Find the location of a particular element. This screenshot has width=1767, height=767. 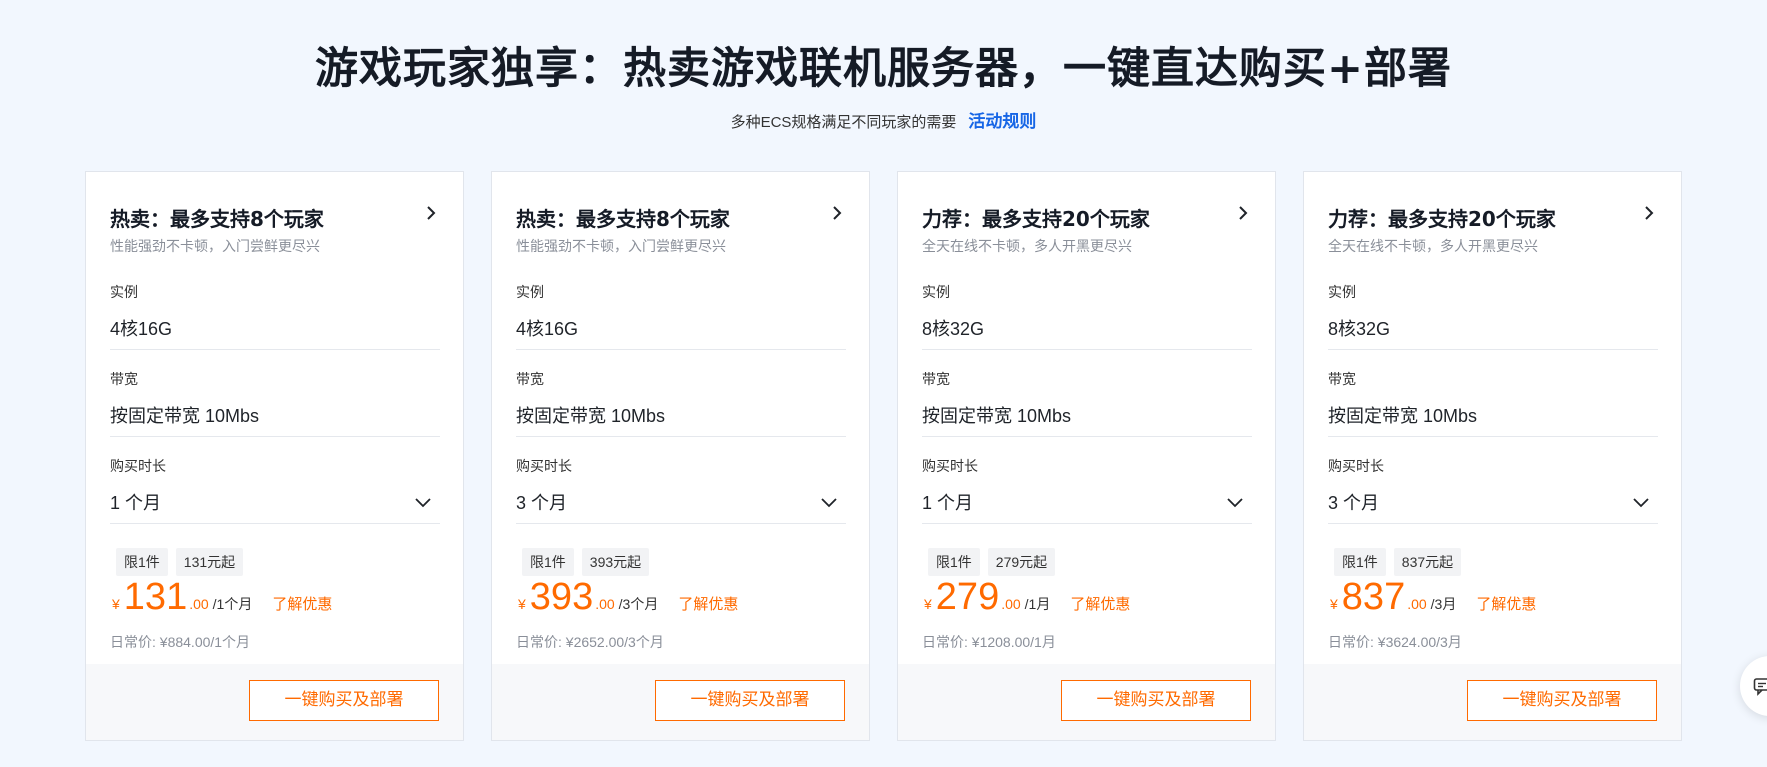

price-period: /3月 is located at coordinates (1443, 604).